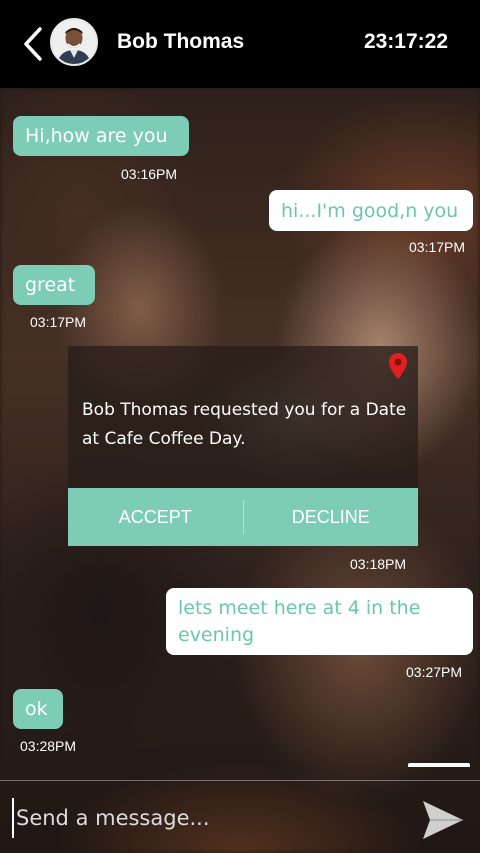 This screenshot has width=480, height=853. What do you see at coordinates (33, 44) in the screenshot?
I see `chevron-left-icon` at bounding box center [33, 44].